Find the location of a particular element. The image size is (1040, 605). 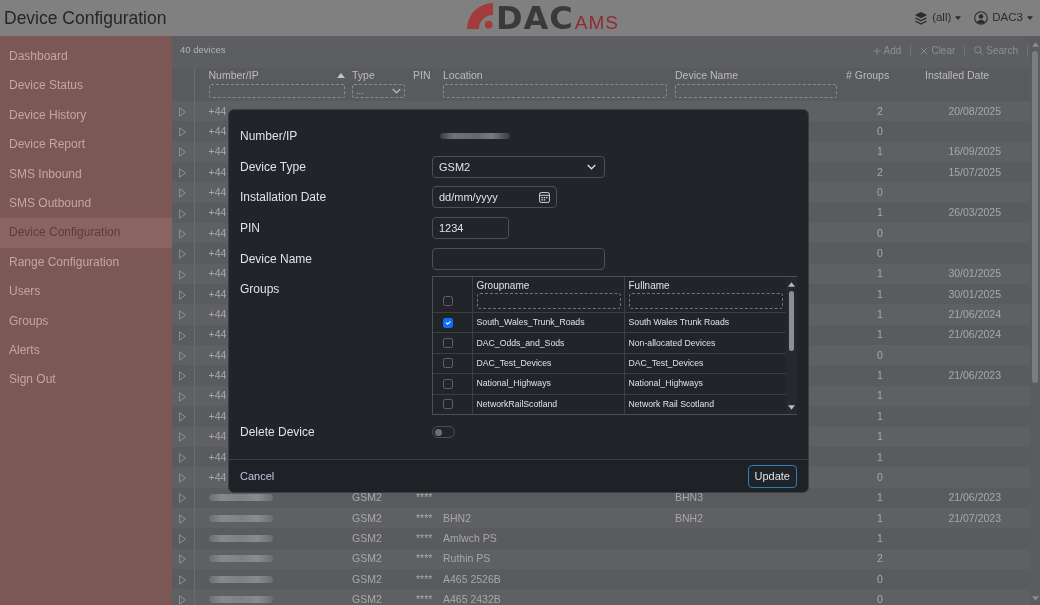

chevron-down-icon is located at coordinates (396, 91).